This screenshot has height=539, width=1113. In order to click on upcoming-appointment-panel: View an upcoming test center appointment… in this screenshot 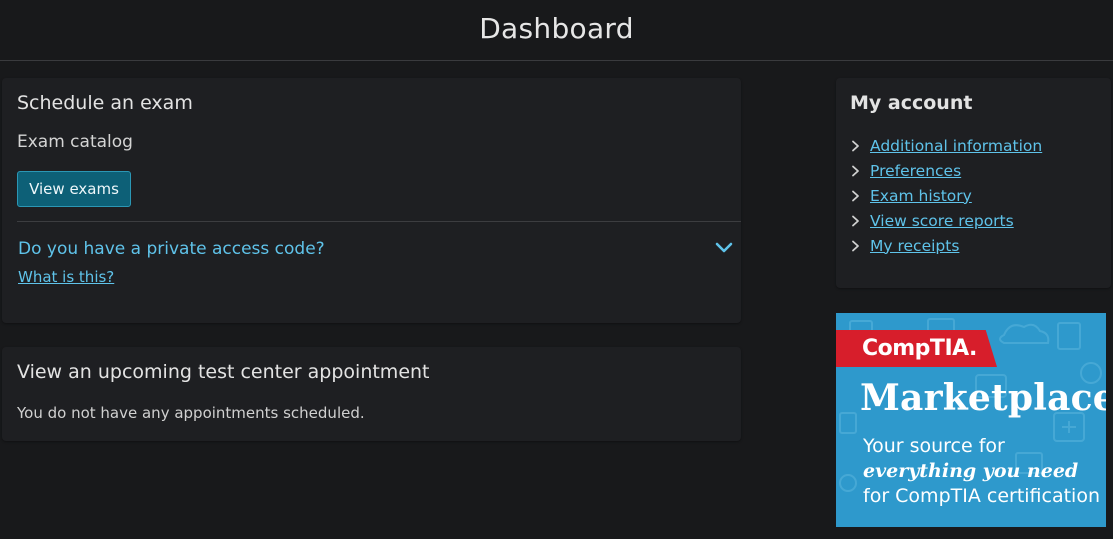, I will do `click(371, 394)`.